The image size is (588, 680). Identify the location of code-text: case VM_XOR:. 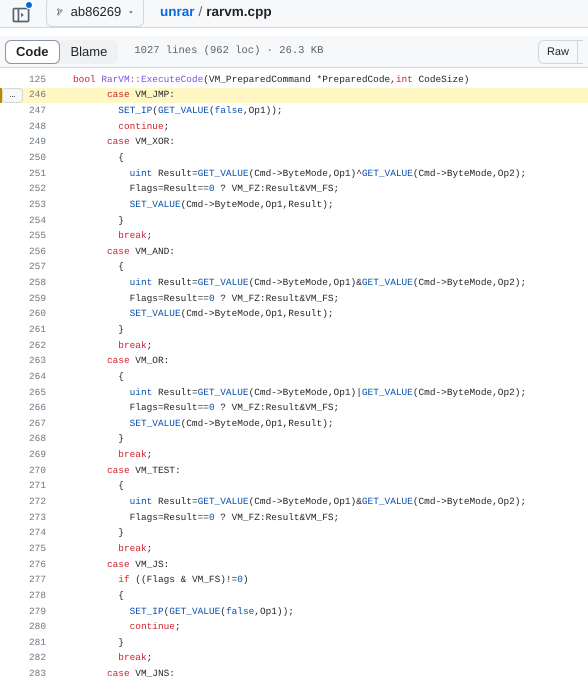
(140, 142).